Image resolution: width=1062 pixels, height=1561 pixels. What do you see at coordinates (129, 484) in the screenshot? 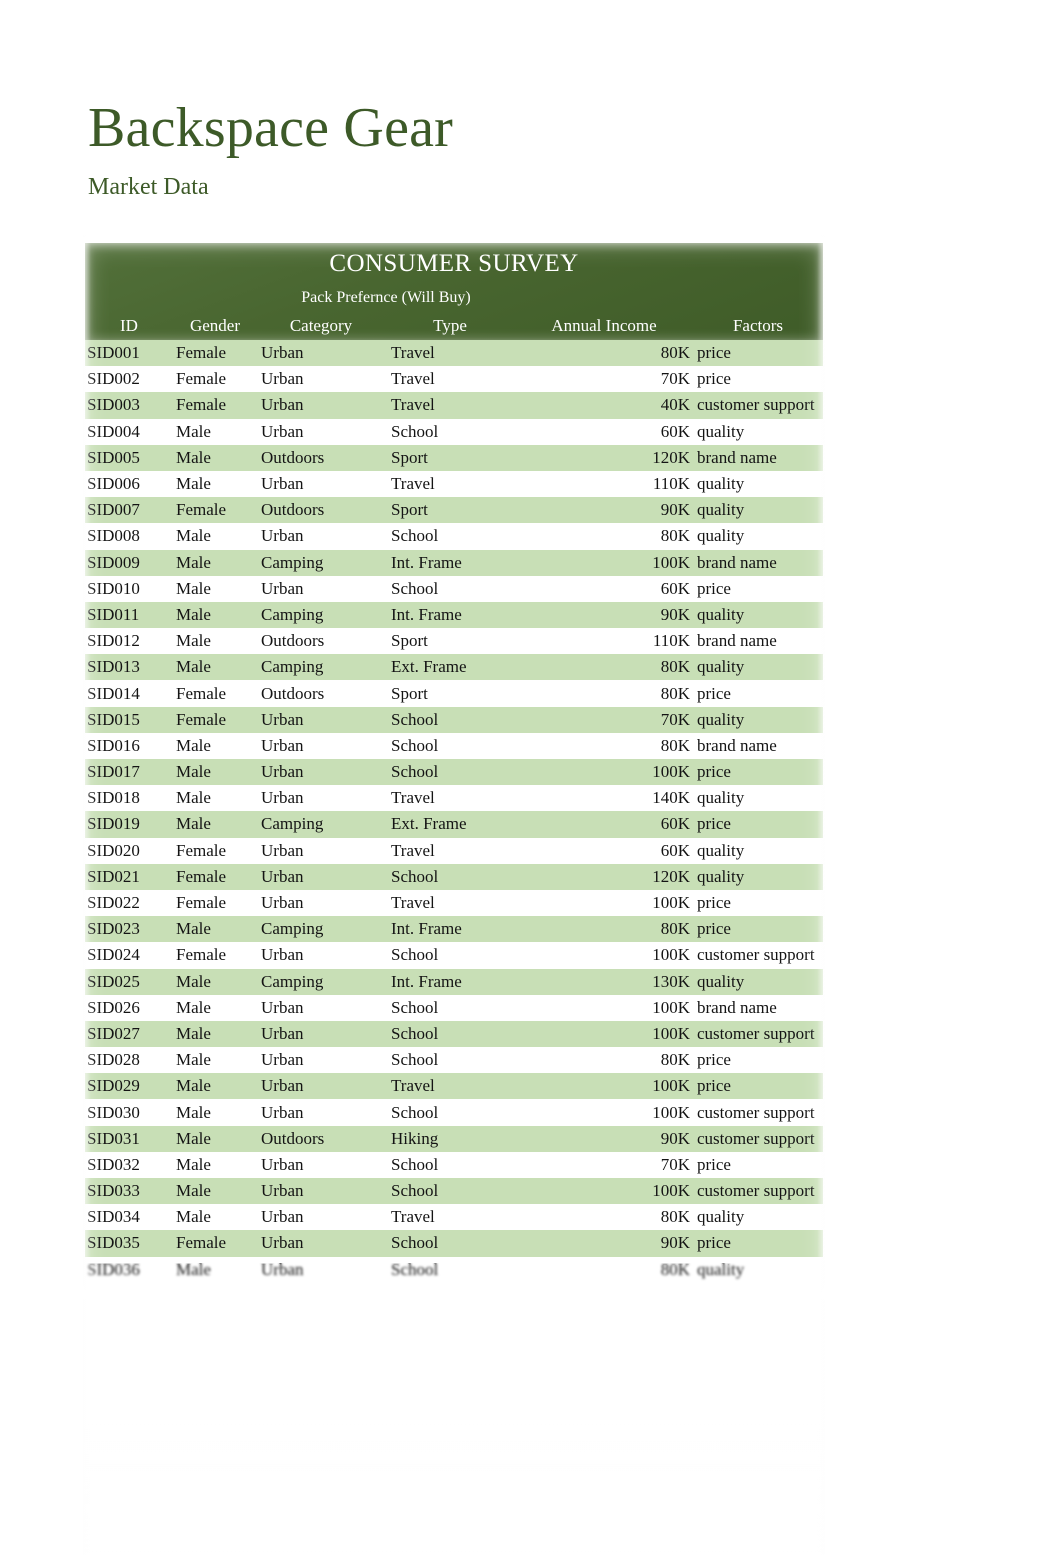
I see `cell-id: SID006` at bounding box center [129, 484].